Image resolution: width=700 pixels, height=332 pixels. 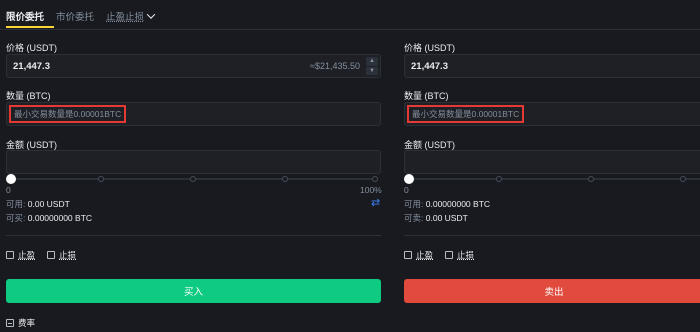 I want to click on sell-percent-slider, so click(x=552, y=179).